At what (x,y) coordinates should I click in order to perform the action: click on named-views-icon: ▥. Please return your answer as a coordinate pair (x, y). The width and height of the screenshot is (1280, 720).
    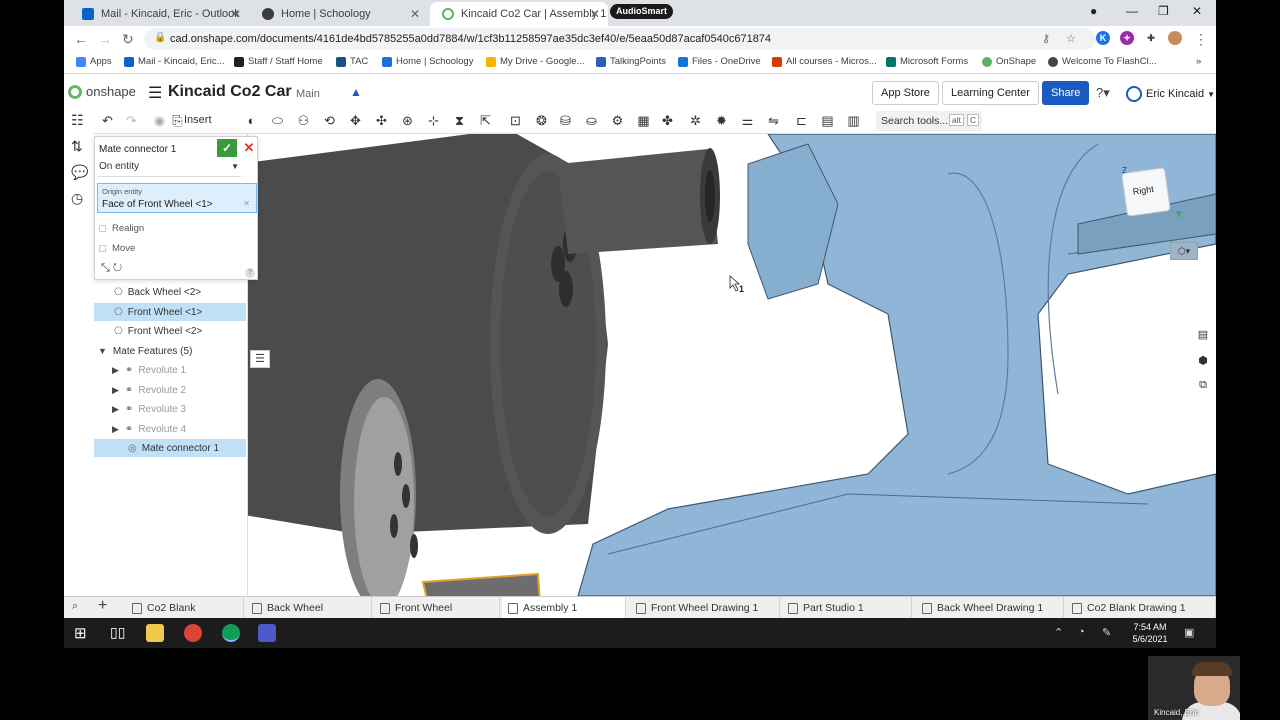
    Looking at the image, I should click on (853, 120).